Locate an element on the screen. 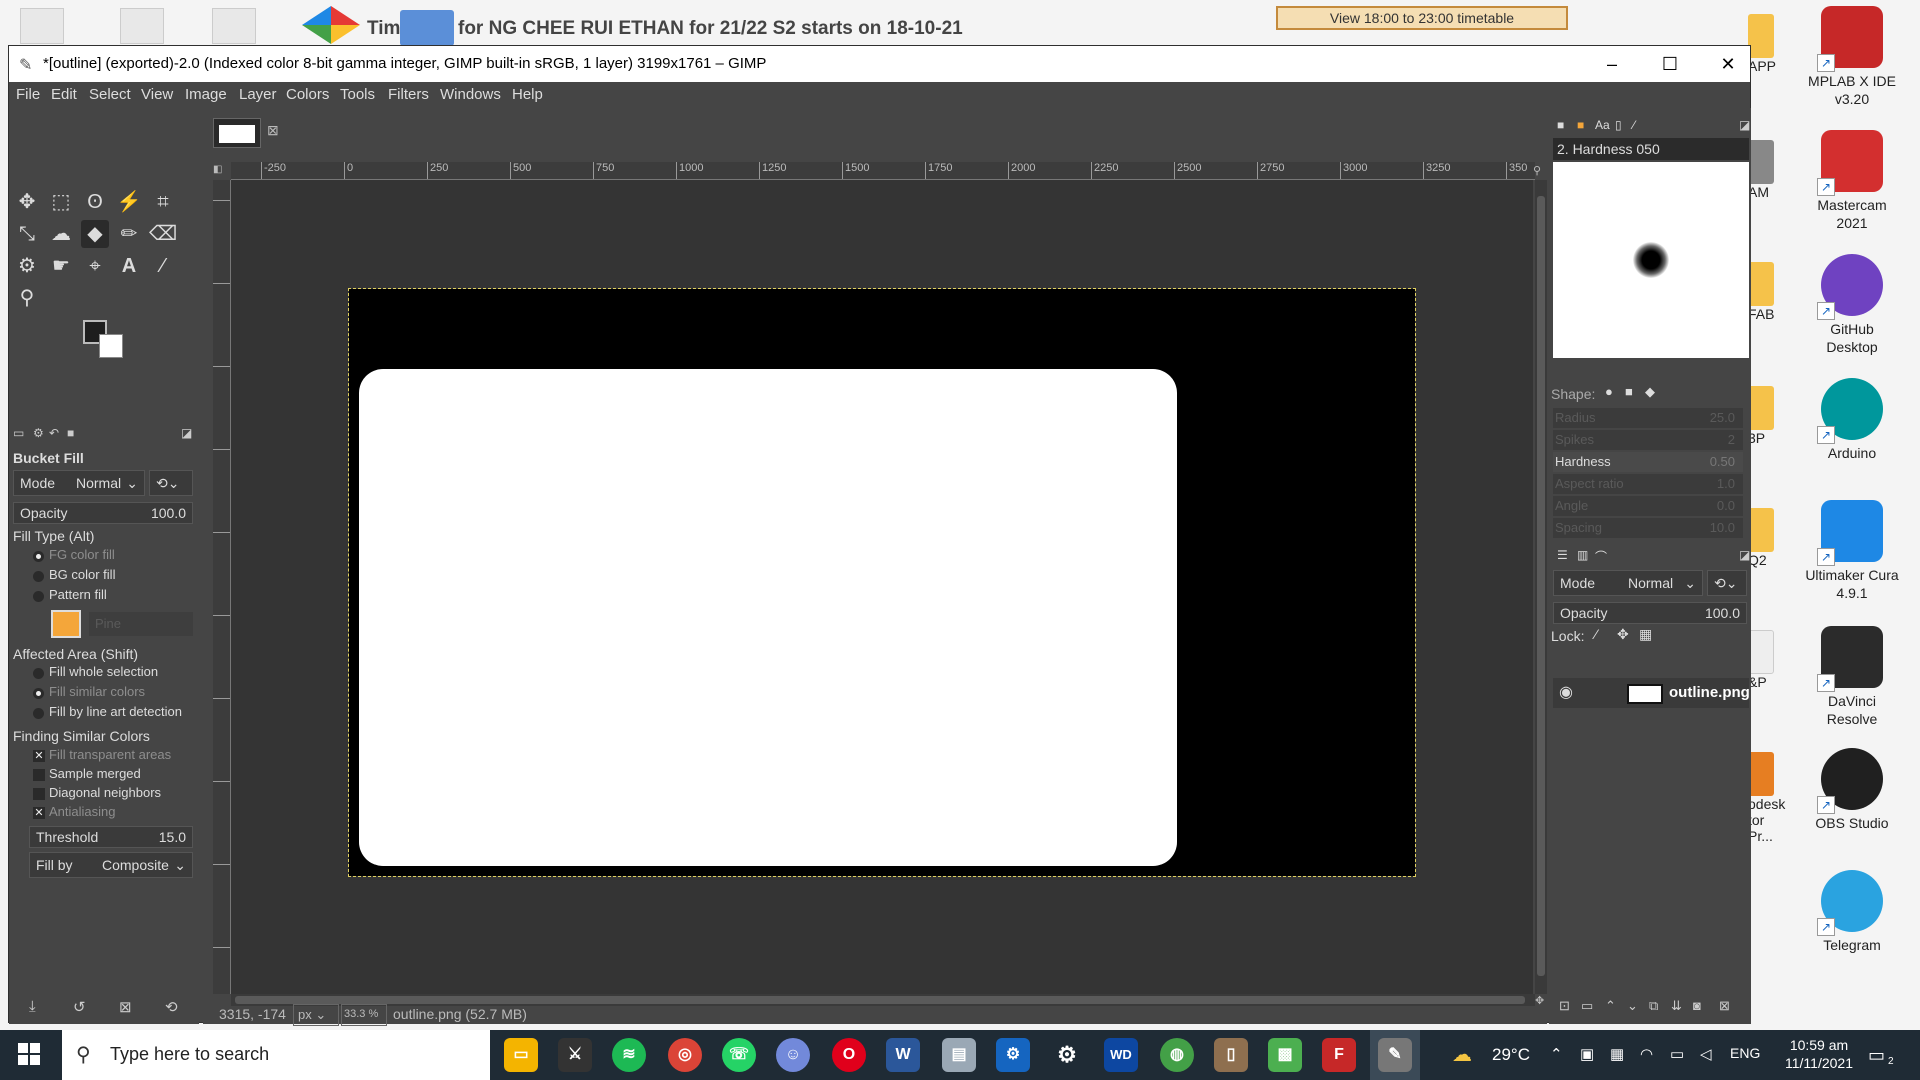 This screenshot has width=1920, height=1080. lock-pixels-icon: ⁄ is located at coordinates (1596, 634).